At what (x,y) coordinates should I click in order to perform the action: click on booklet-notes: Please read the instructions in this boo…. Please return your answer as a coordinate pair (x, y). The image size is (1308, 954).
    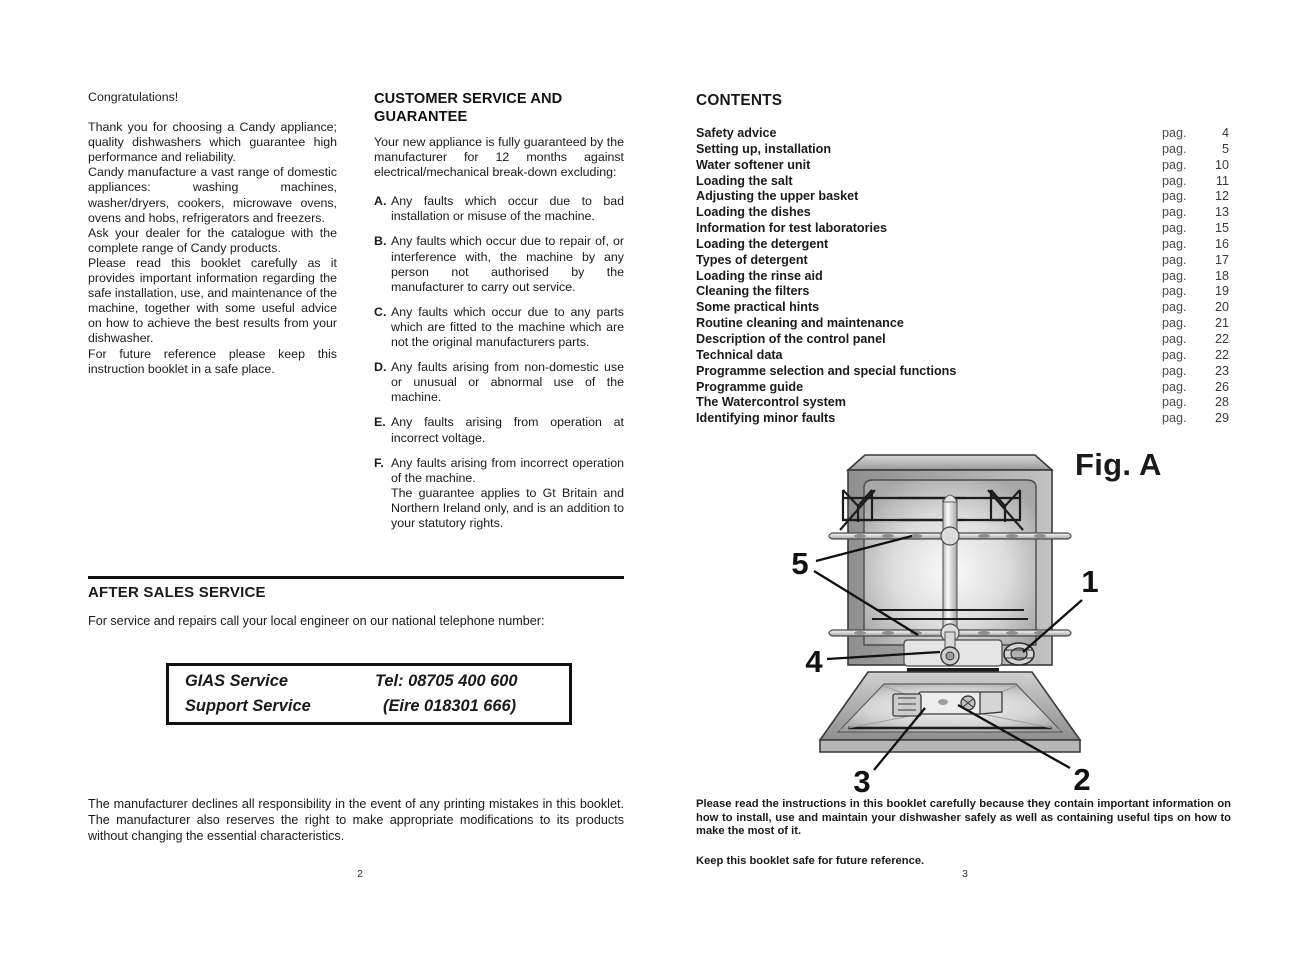
    Looking at the image, I should click on (963, 833).